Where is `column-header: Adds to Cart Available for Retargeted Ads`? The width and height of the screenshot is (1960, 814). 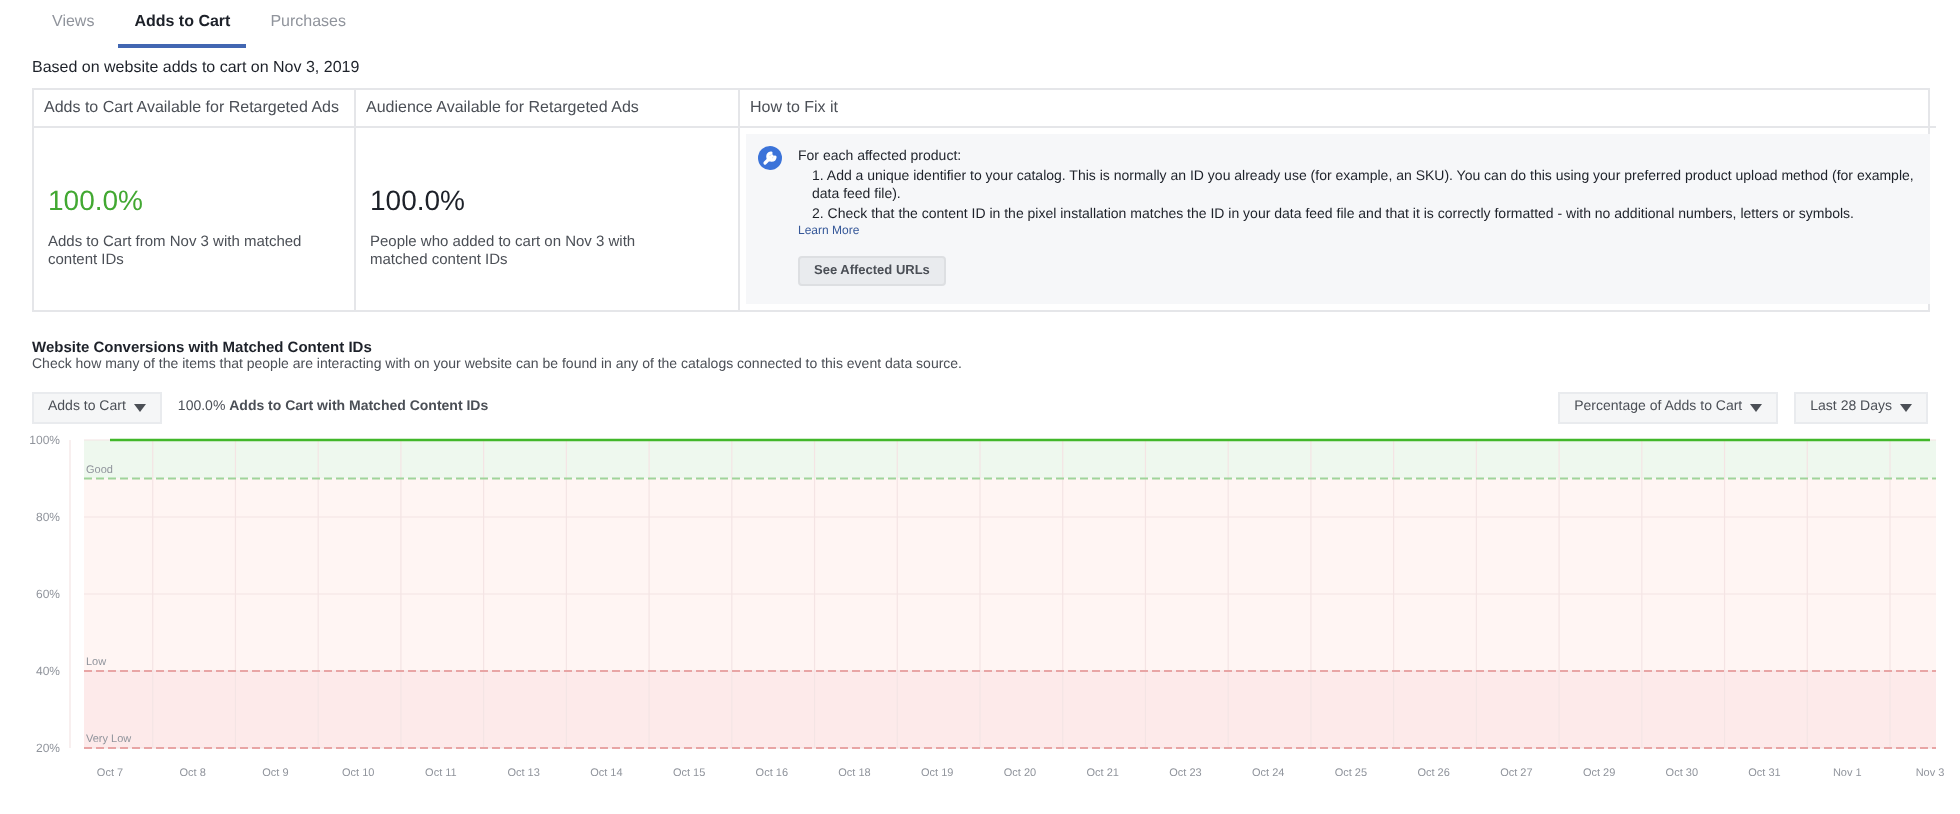 column-header: Adds to Cart Available for Retargeted Ads is located at coordinates (191, 108).